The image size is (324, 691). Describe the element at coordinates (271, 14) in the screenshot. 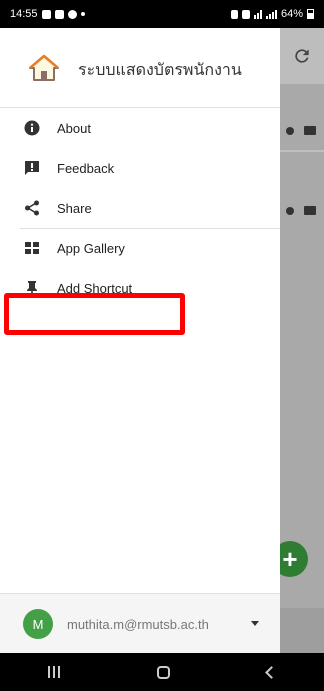

I see `signal-icon` at that location.